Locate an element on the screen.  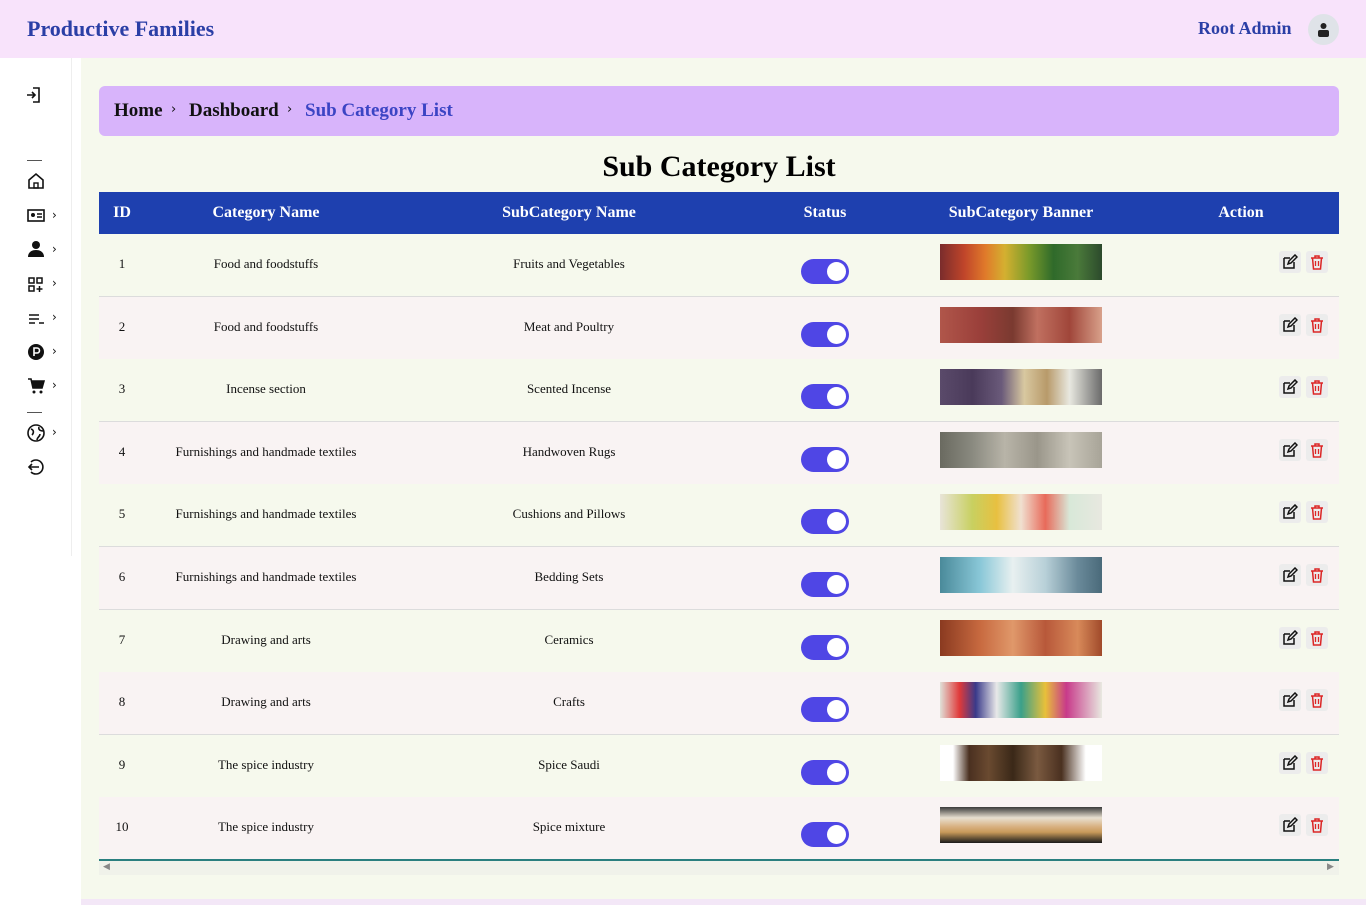
row-subcategory: Ceramics is located at coordinates (569, 639).